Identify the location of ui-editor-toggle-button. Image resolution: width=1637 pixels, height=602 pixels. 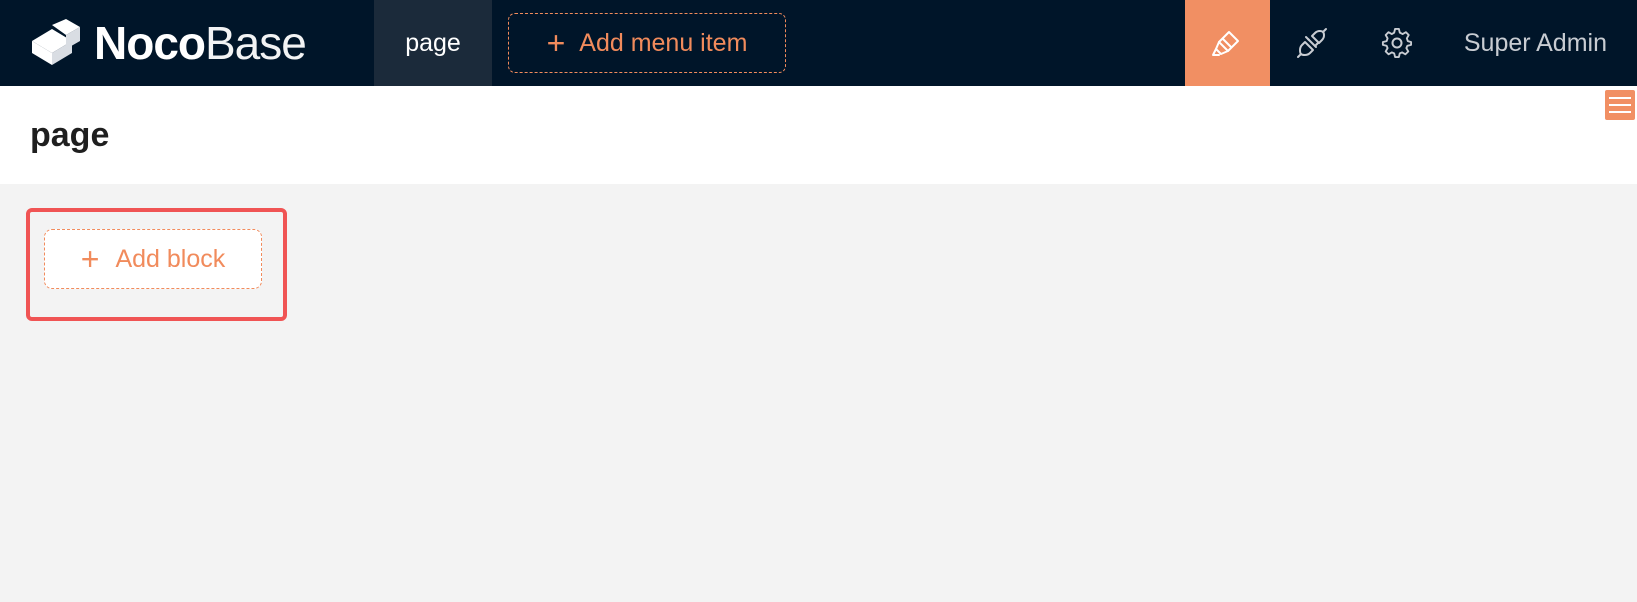
(1227, 43).